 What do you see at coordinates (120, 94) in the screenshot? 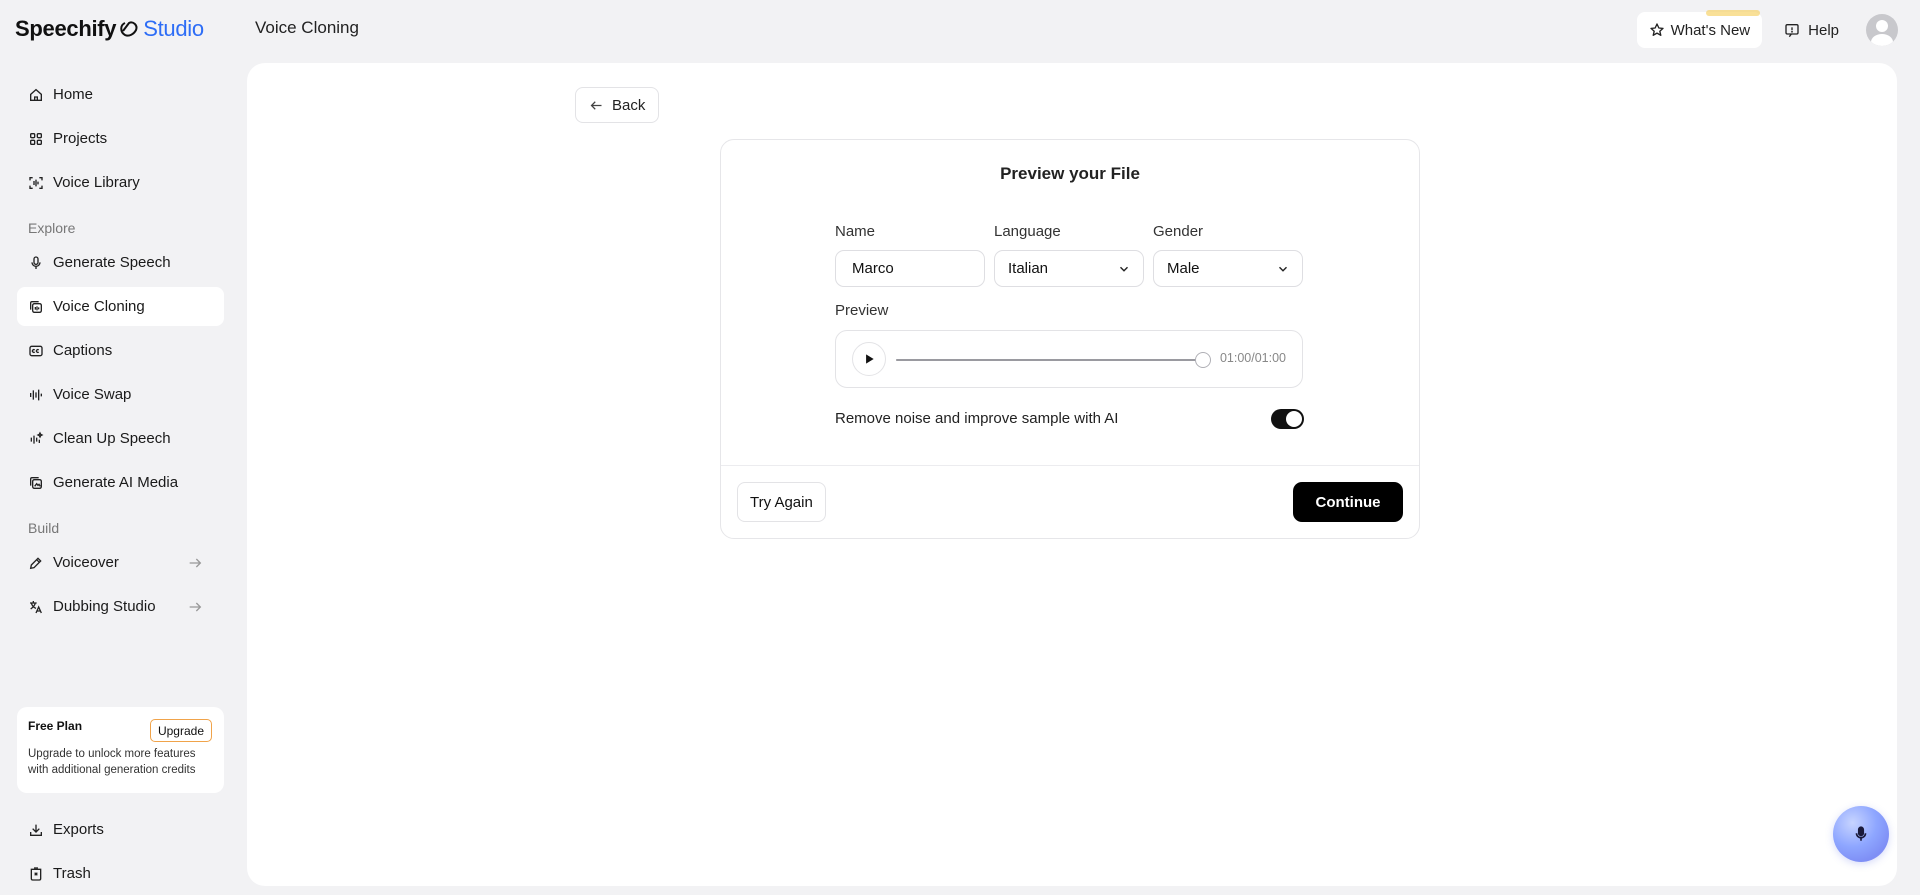
I see `sidebar-item-home: Home` at bounding box center [120, 94].